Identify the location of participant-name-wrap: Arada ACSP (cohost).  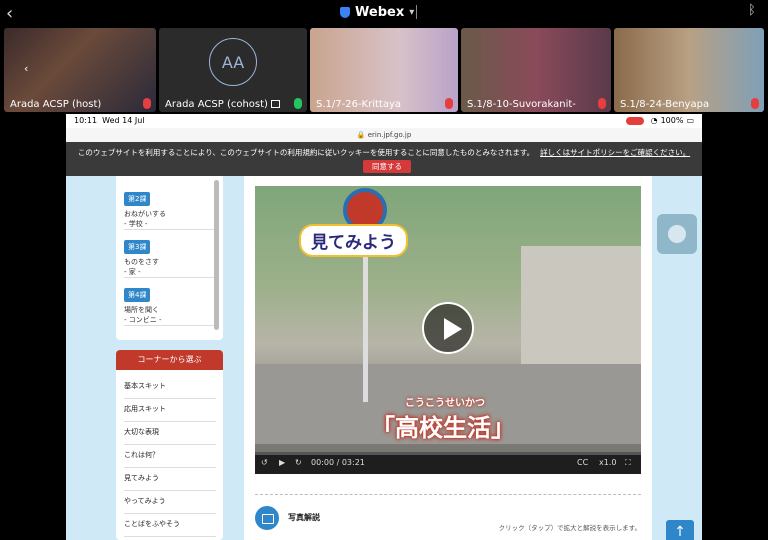
(222, 104).